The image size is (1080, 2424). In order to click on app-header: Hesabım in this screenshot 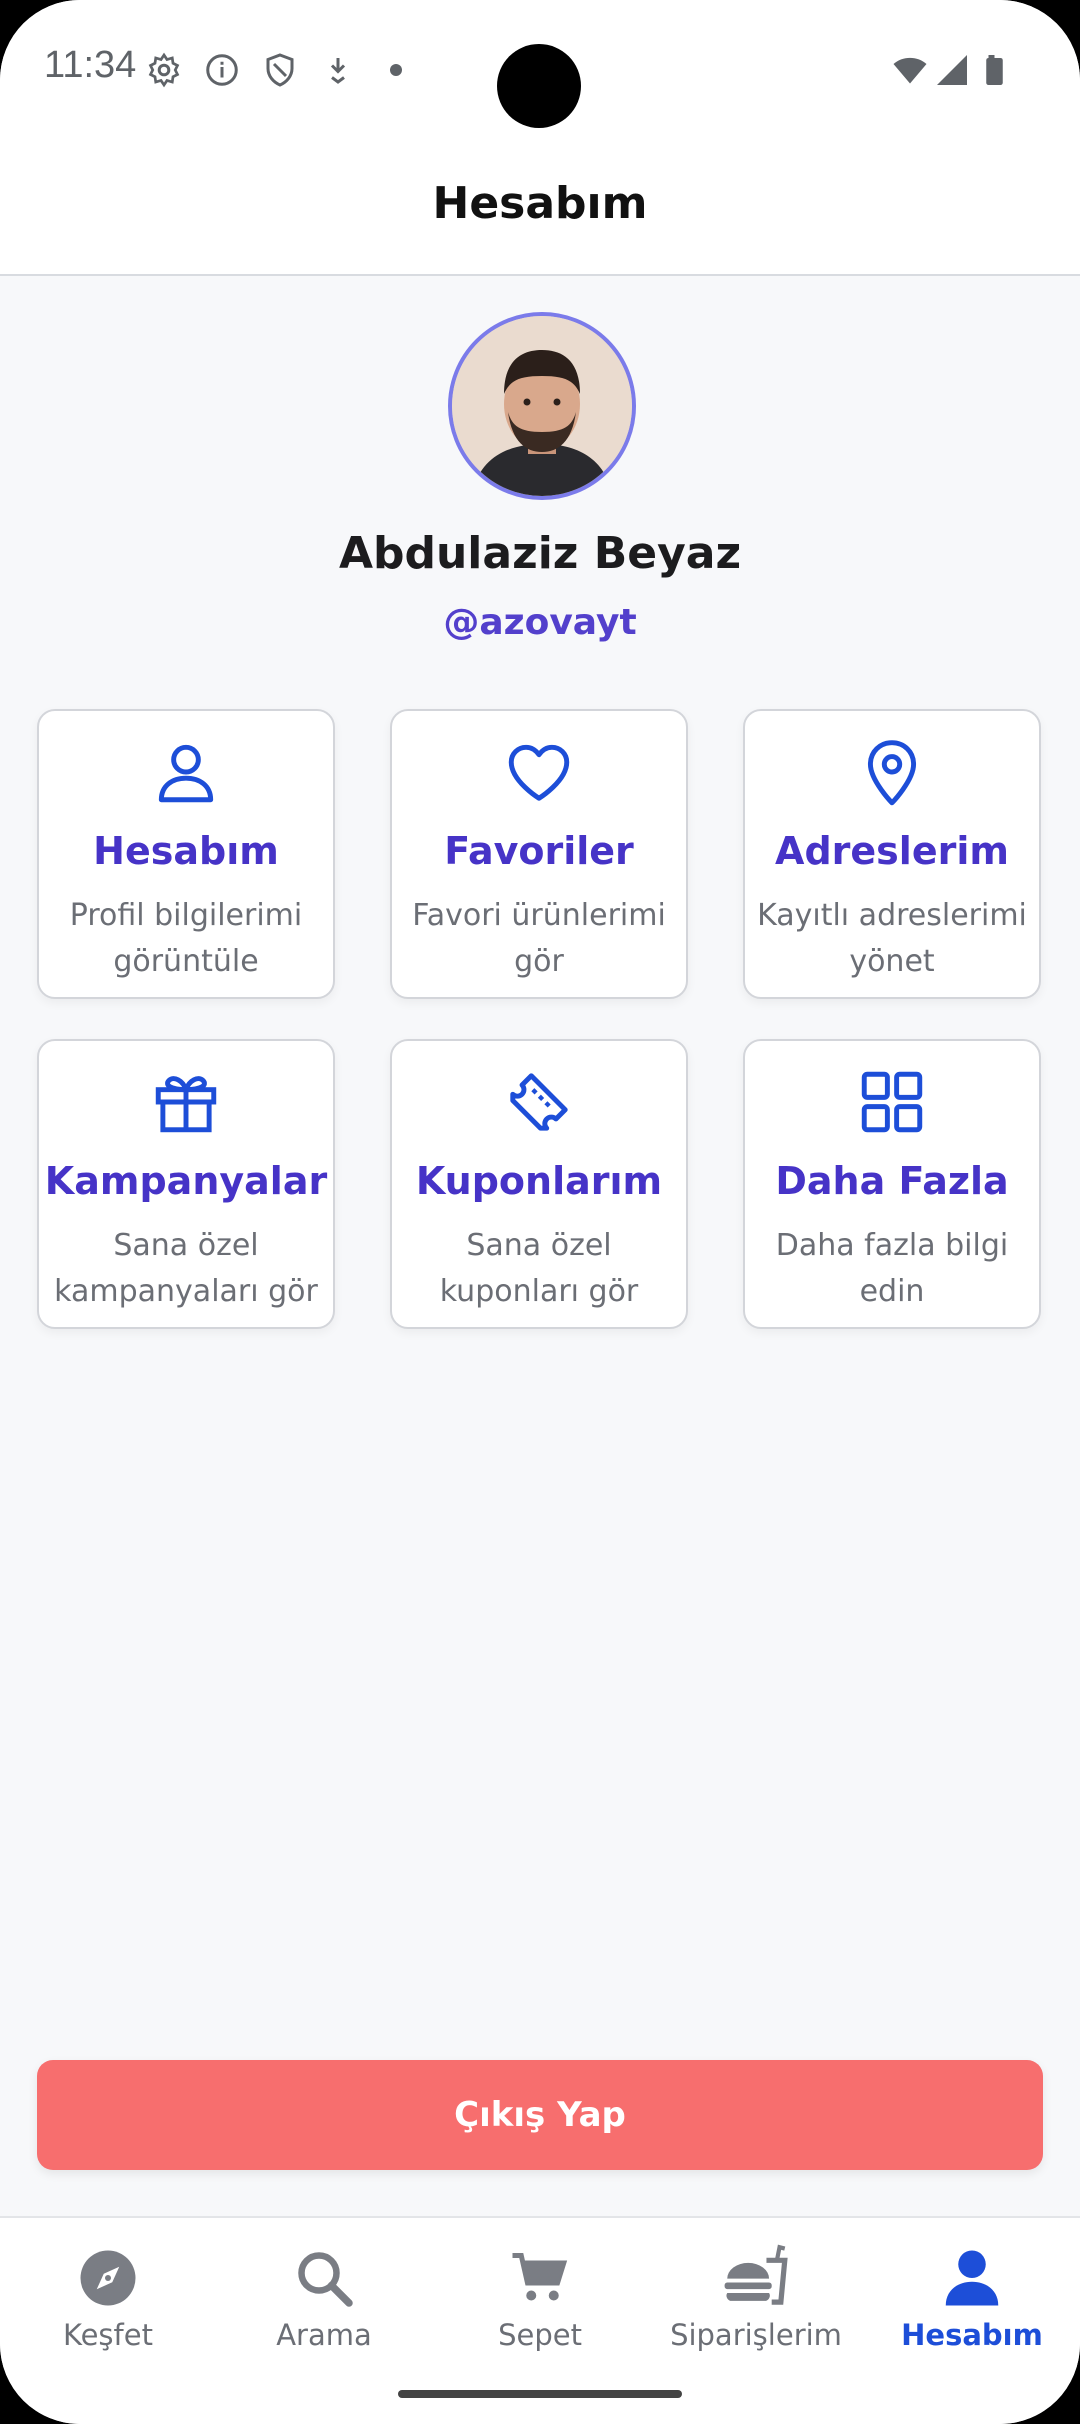, I will do `click(540, 208)`.